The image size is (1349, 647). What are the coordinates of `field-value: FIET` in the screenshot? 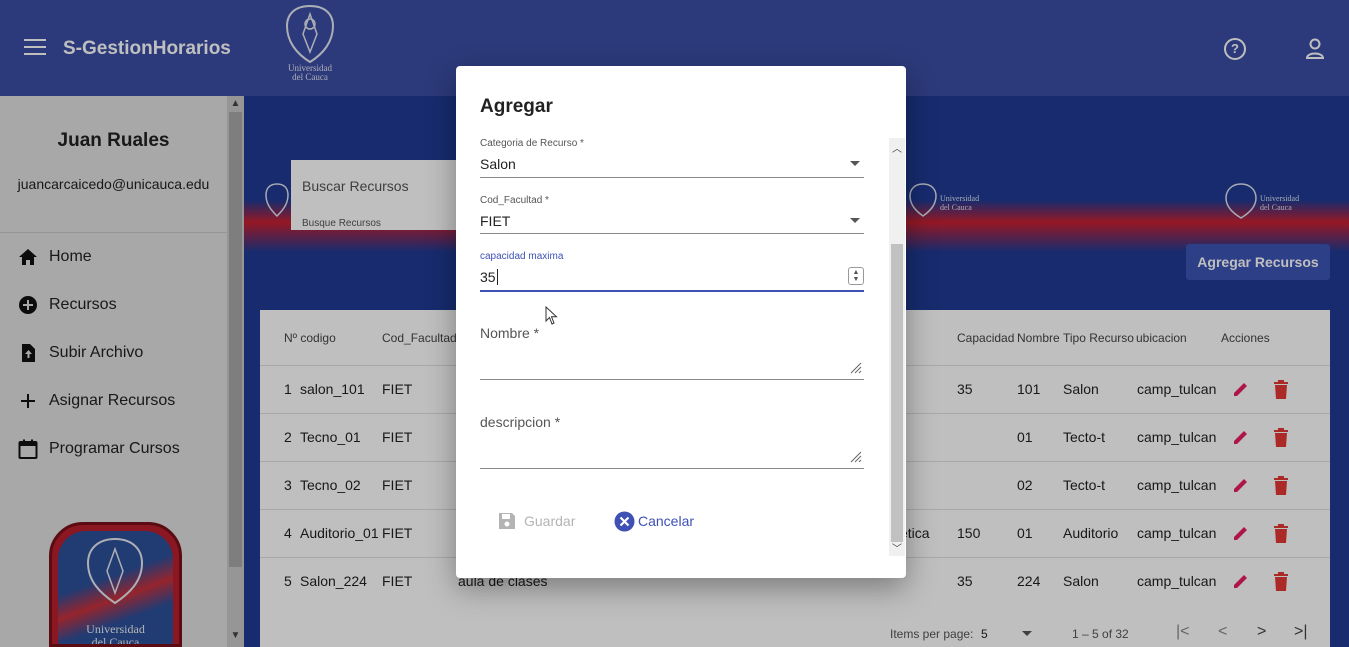 It's located at (495, 221).